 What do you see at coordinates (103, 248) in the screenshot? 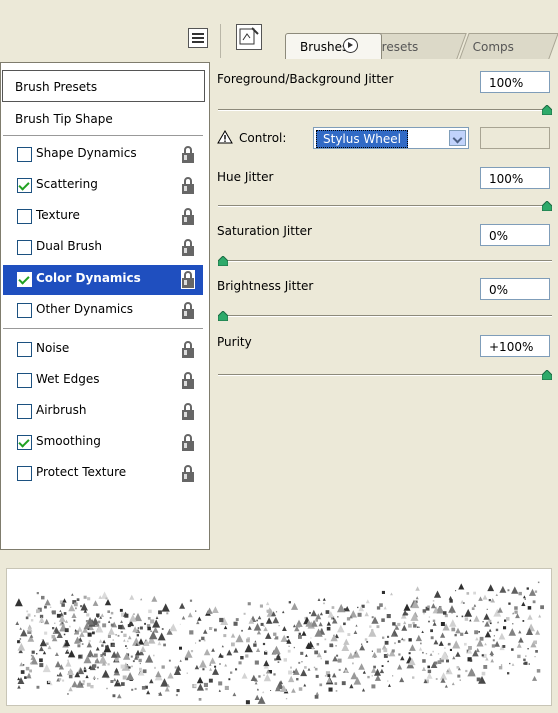
I see `brush-option-dual-brush: Dual Brush` at bounding box center [103, 248].